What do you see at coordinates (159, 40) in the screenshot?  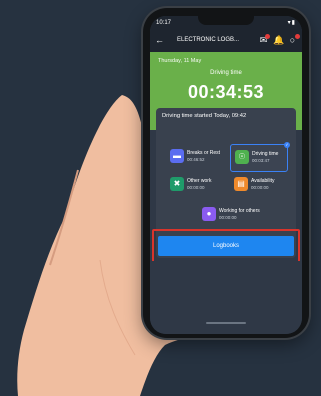 I see `back-arrow-icon: ←` at bounding box center [159, 40].